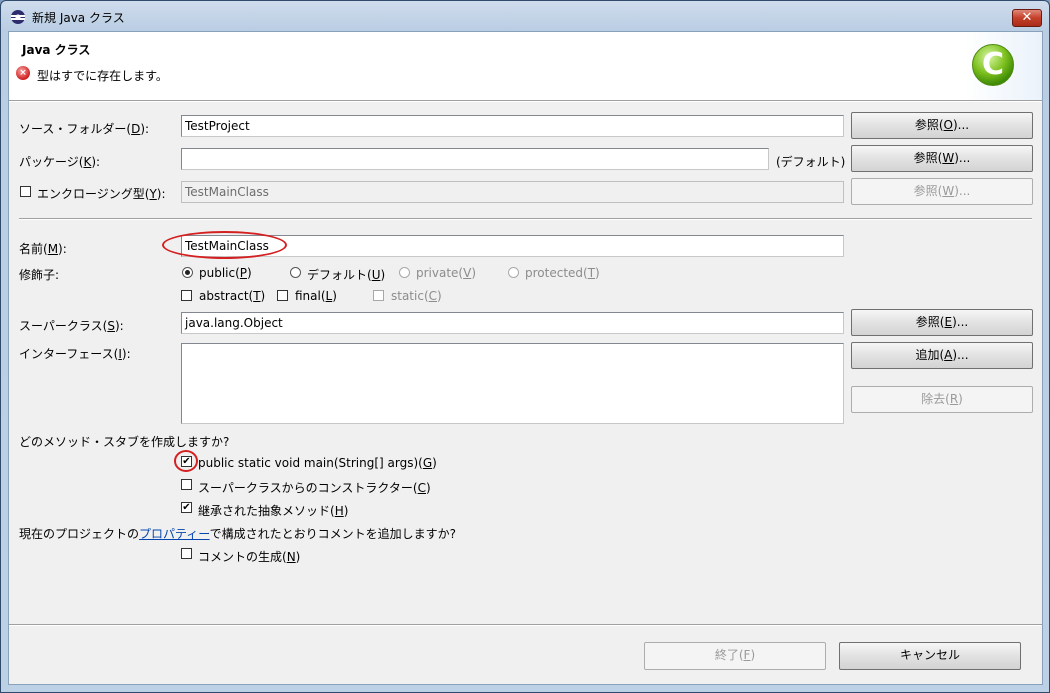 The width and height of the screenshot is (1050, 693). Describe the element at coordinates (232, 296) in the screenshot. I see `abstract-label: abstract(T)` at that location.